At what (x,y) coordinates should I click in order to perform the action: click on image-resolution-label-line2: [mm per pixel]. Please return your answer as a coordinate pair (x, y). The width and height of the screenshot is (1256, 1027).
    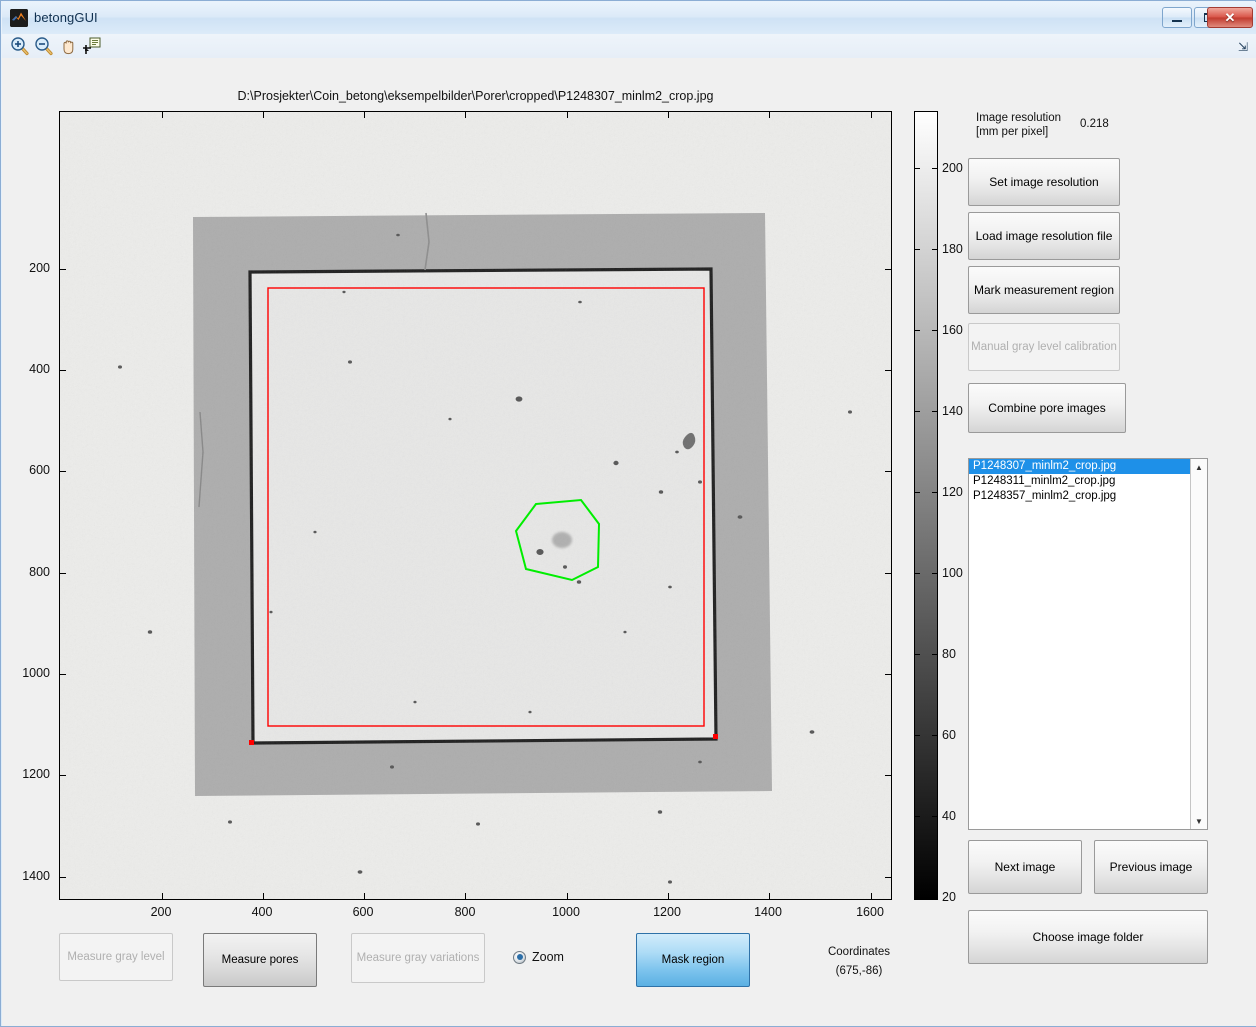
    Looking at the image, I should click on (1012, 132).